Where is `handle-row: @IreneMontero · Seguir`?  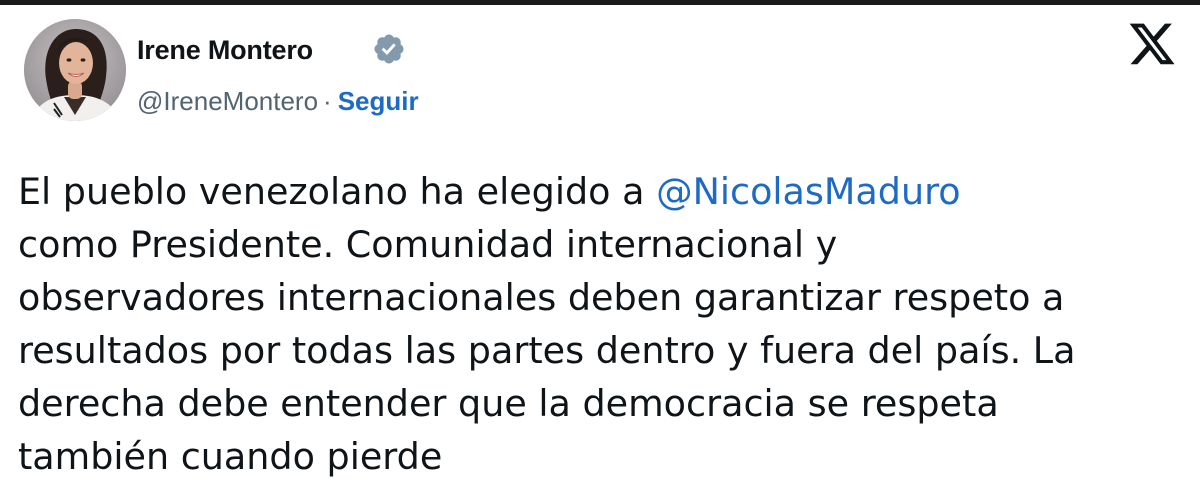
handle-row: @IreneMontero · Seguir is located at coordinates (278, 101).